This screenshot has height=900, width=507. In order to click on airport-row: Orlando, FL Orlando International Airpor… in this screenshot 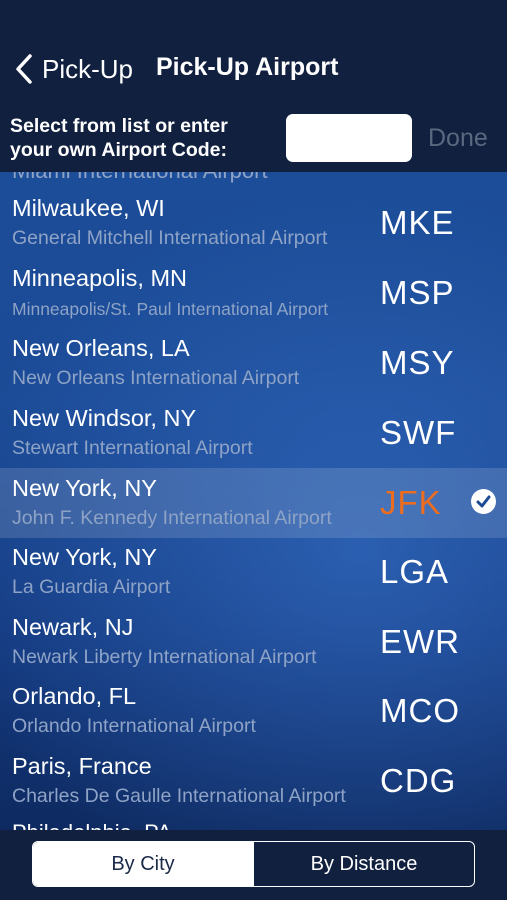, I will do `click(253, 715)`.